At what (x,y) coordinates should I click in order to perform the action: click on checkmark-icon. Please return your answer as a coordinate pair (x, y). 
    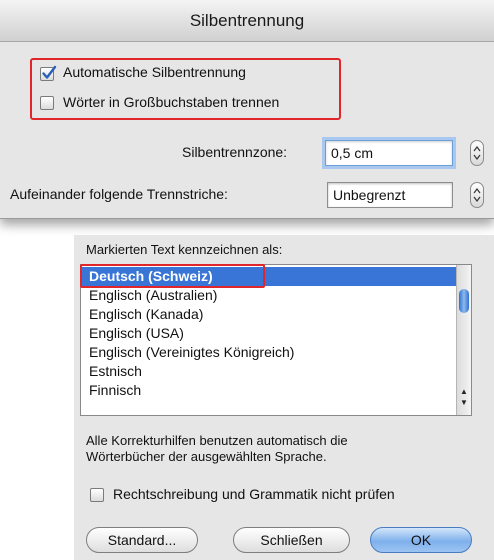
    Looking at the image, I should click on (49, 72).